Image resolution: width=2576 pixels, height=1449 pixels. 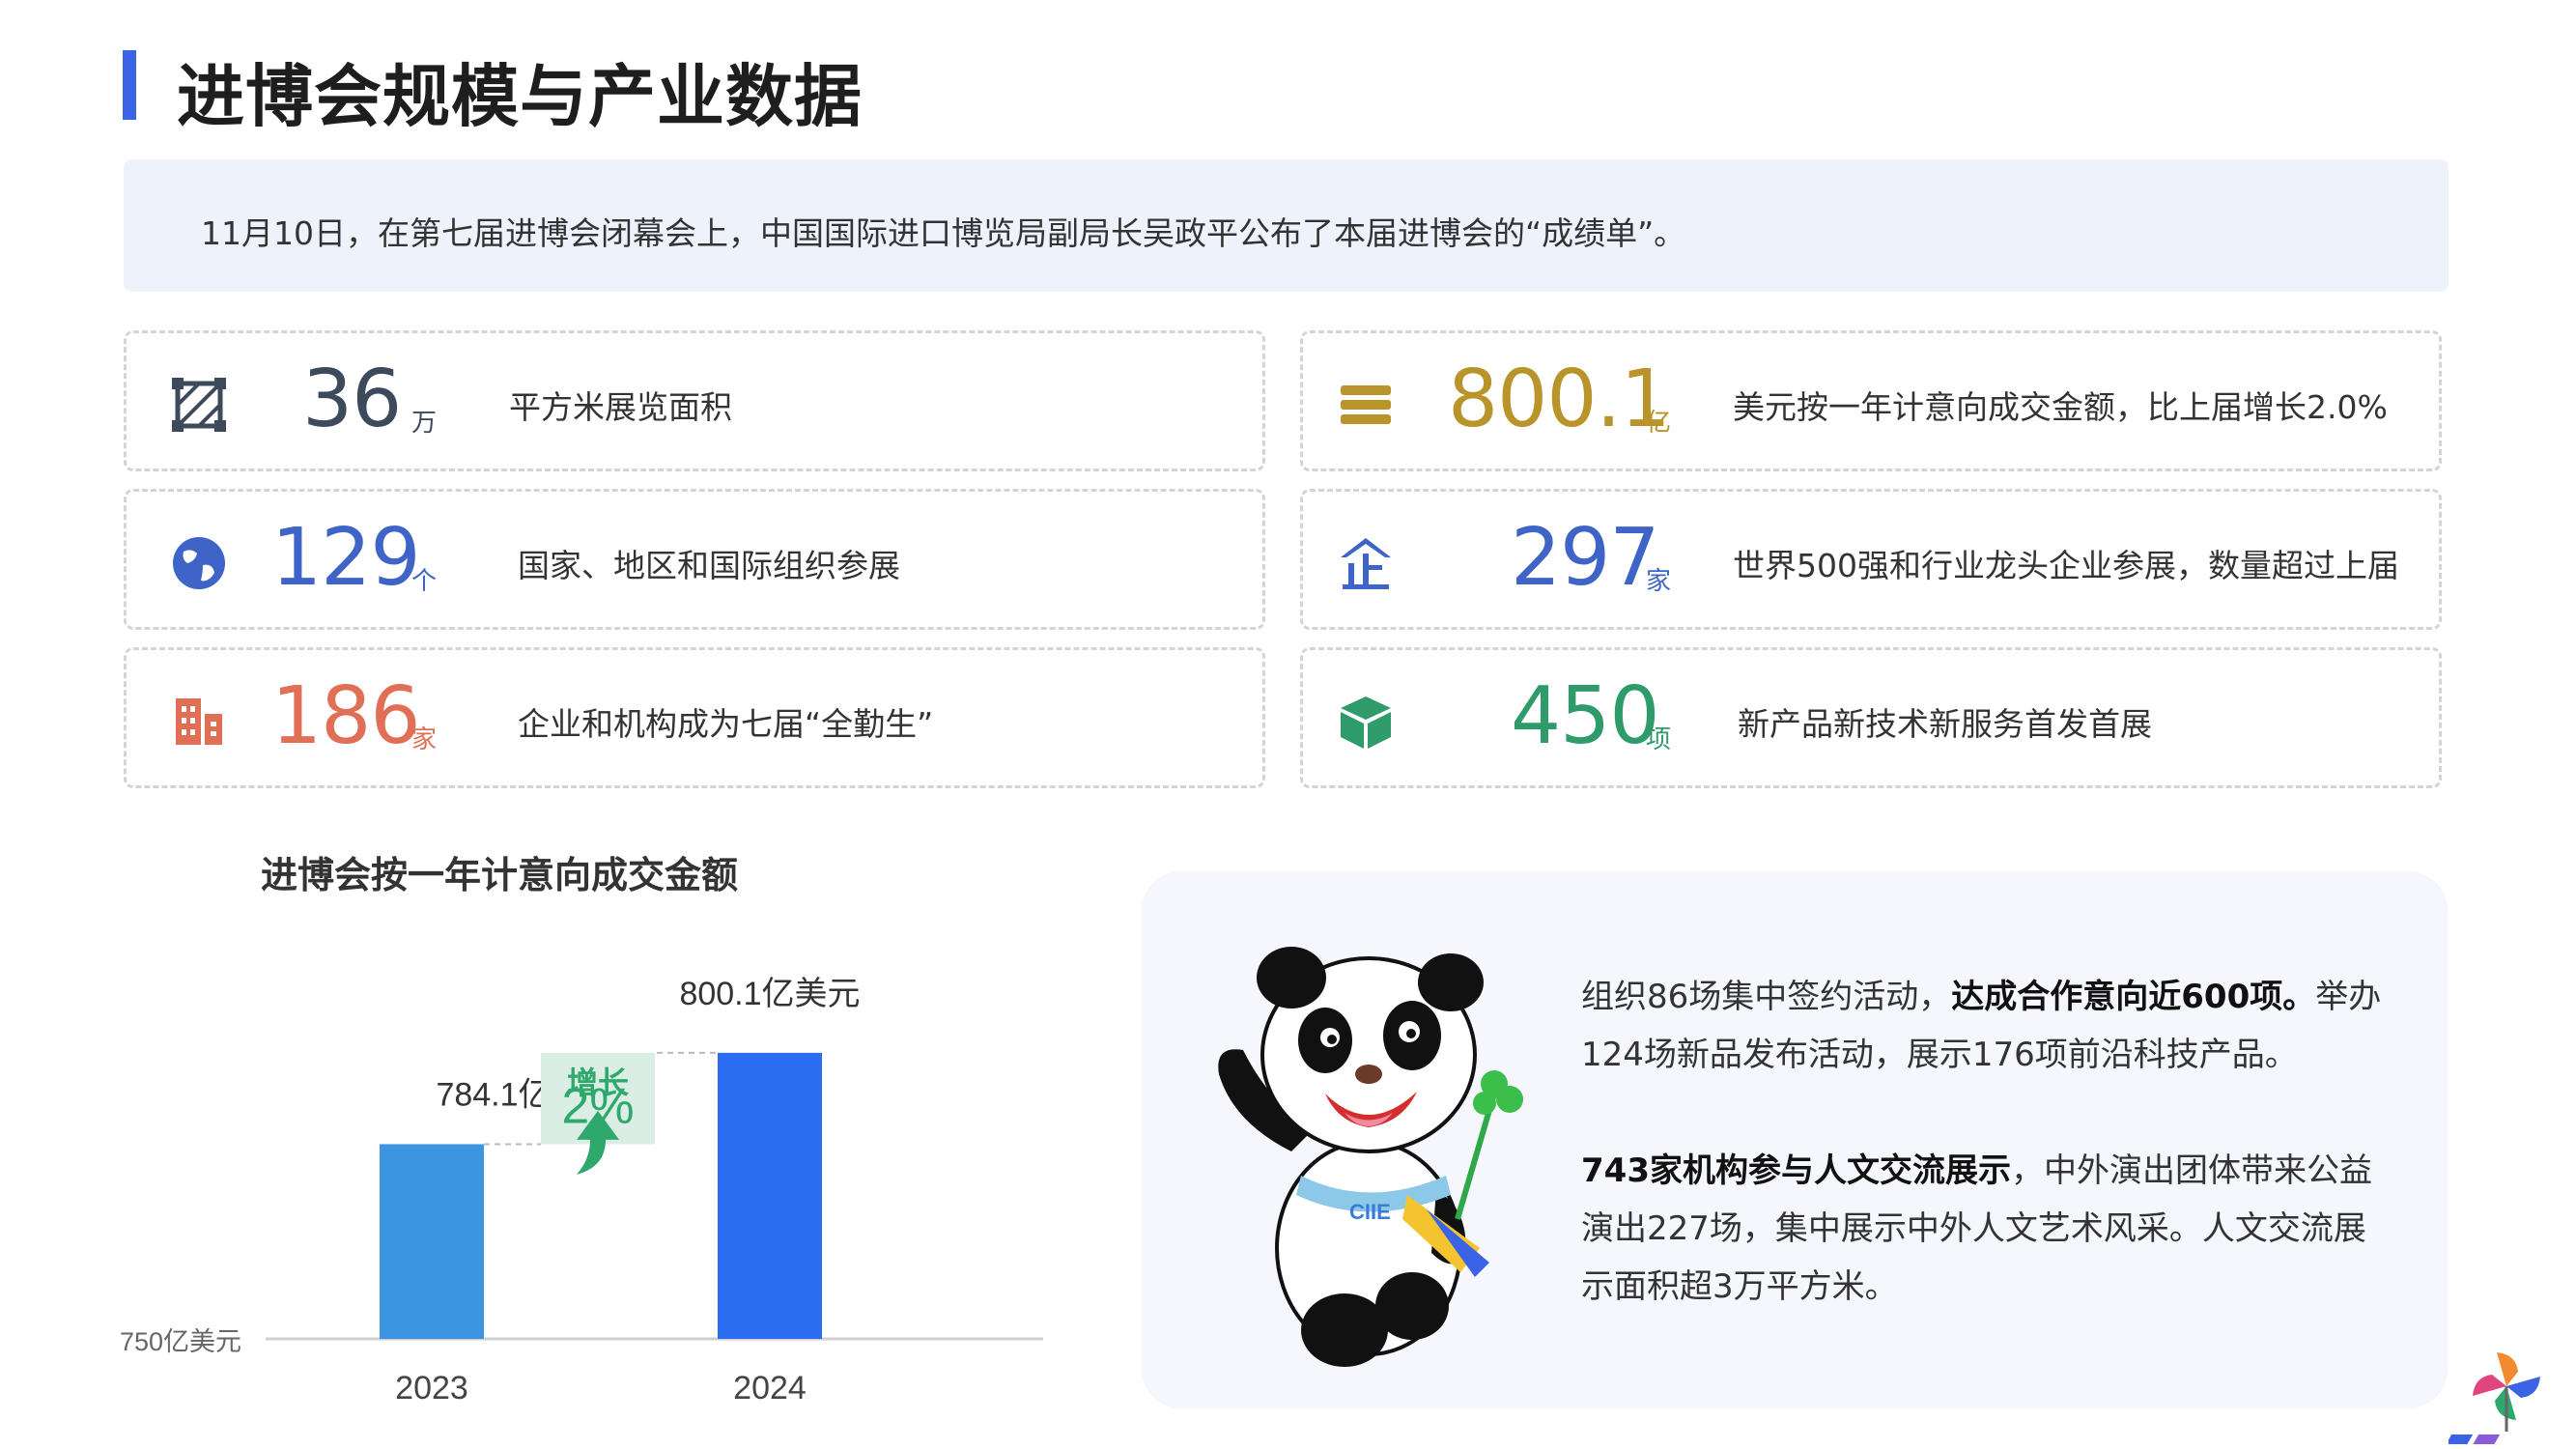 I want to click on building-icon, so click(x=199, y=721).